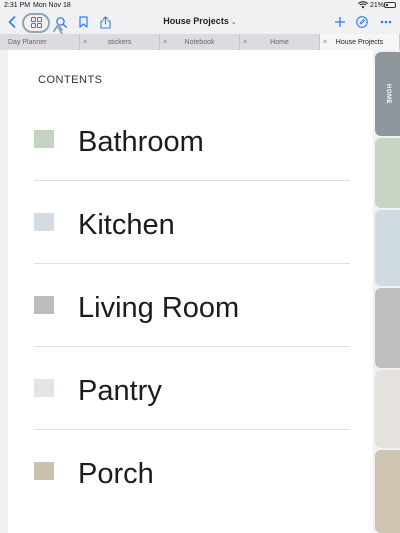 This screenshot has width=400, height=533. Describe the element at coordinates (387, 328) in the screenshot. I see `side-tab-living-room` at that location.